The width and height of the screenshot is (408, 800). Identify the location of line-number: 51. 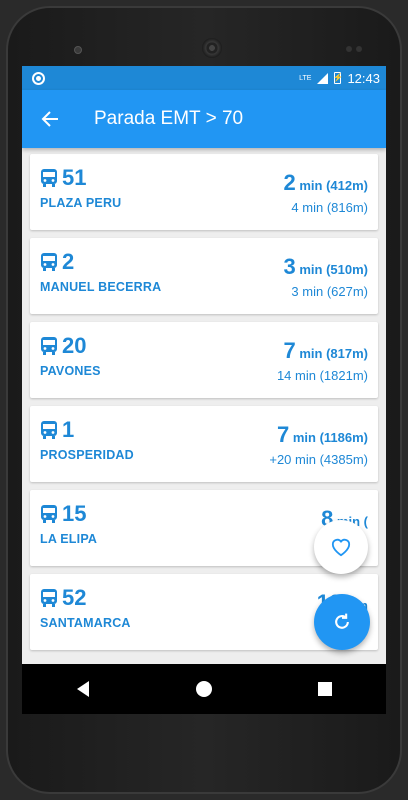
(74, 177).